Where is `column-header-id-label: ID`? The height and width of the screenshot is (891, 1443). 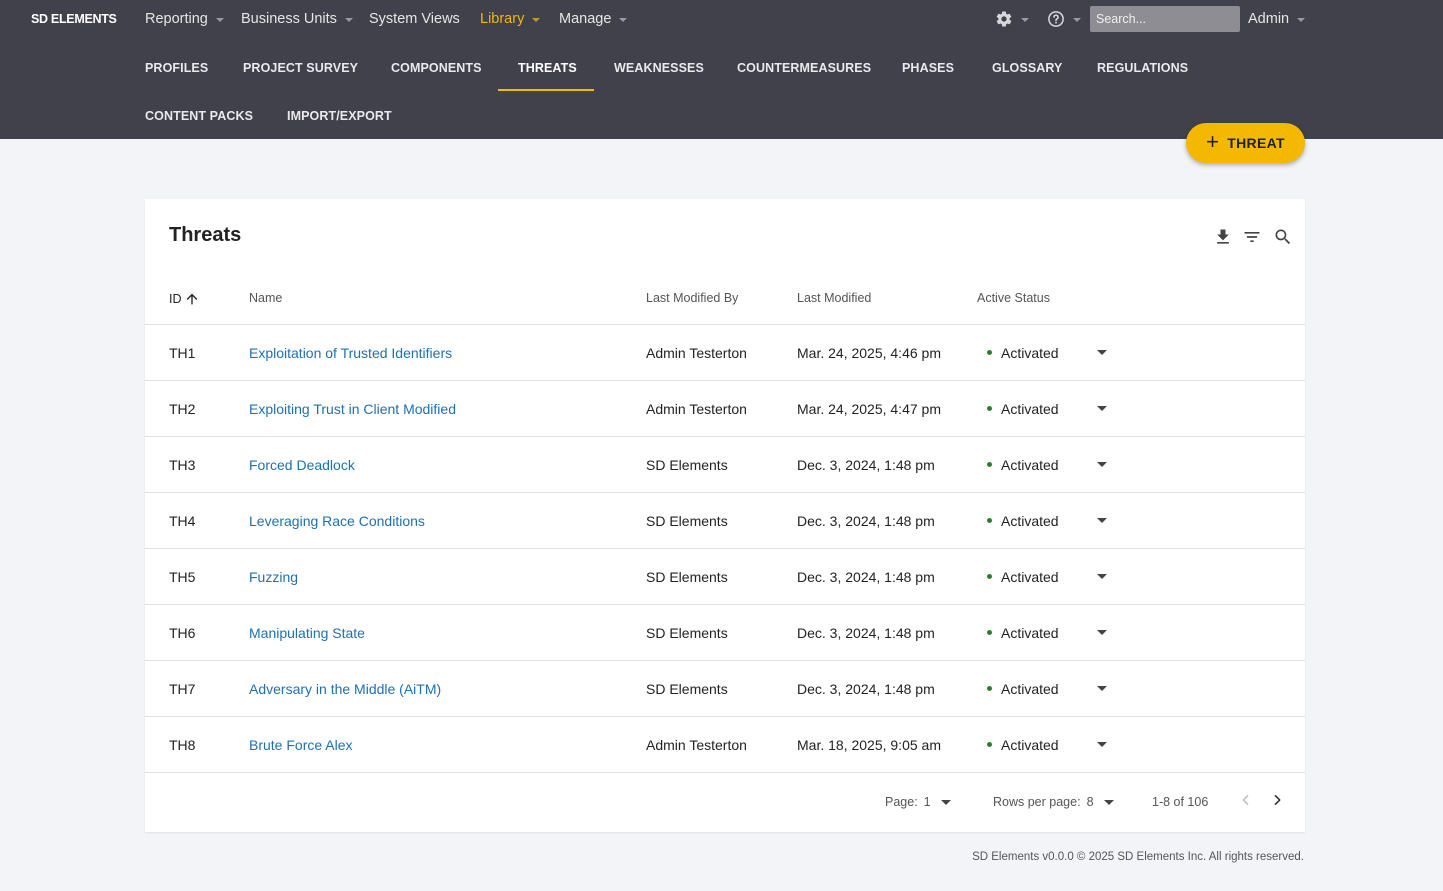 column-header-id-label: ID is located at coordinates (175, 299).